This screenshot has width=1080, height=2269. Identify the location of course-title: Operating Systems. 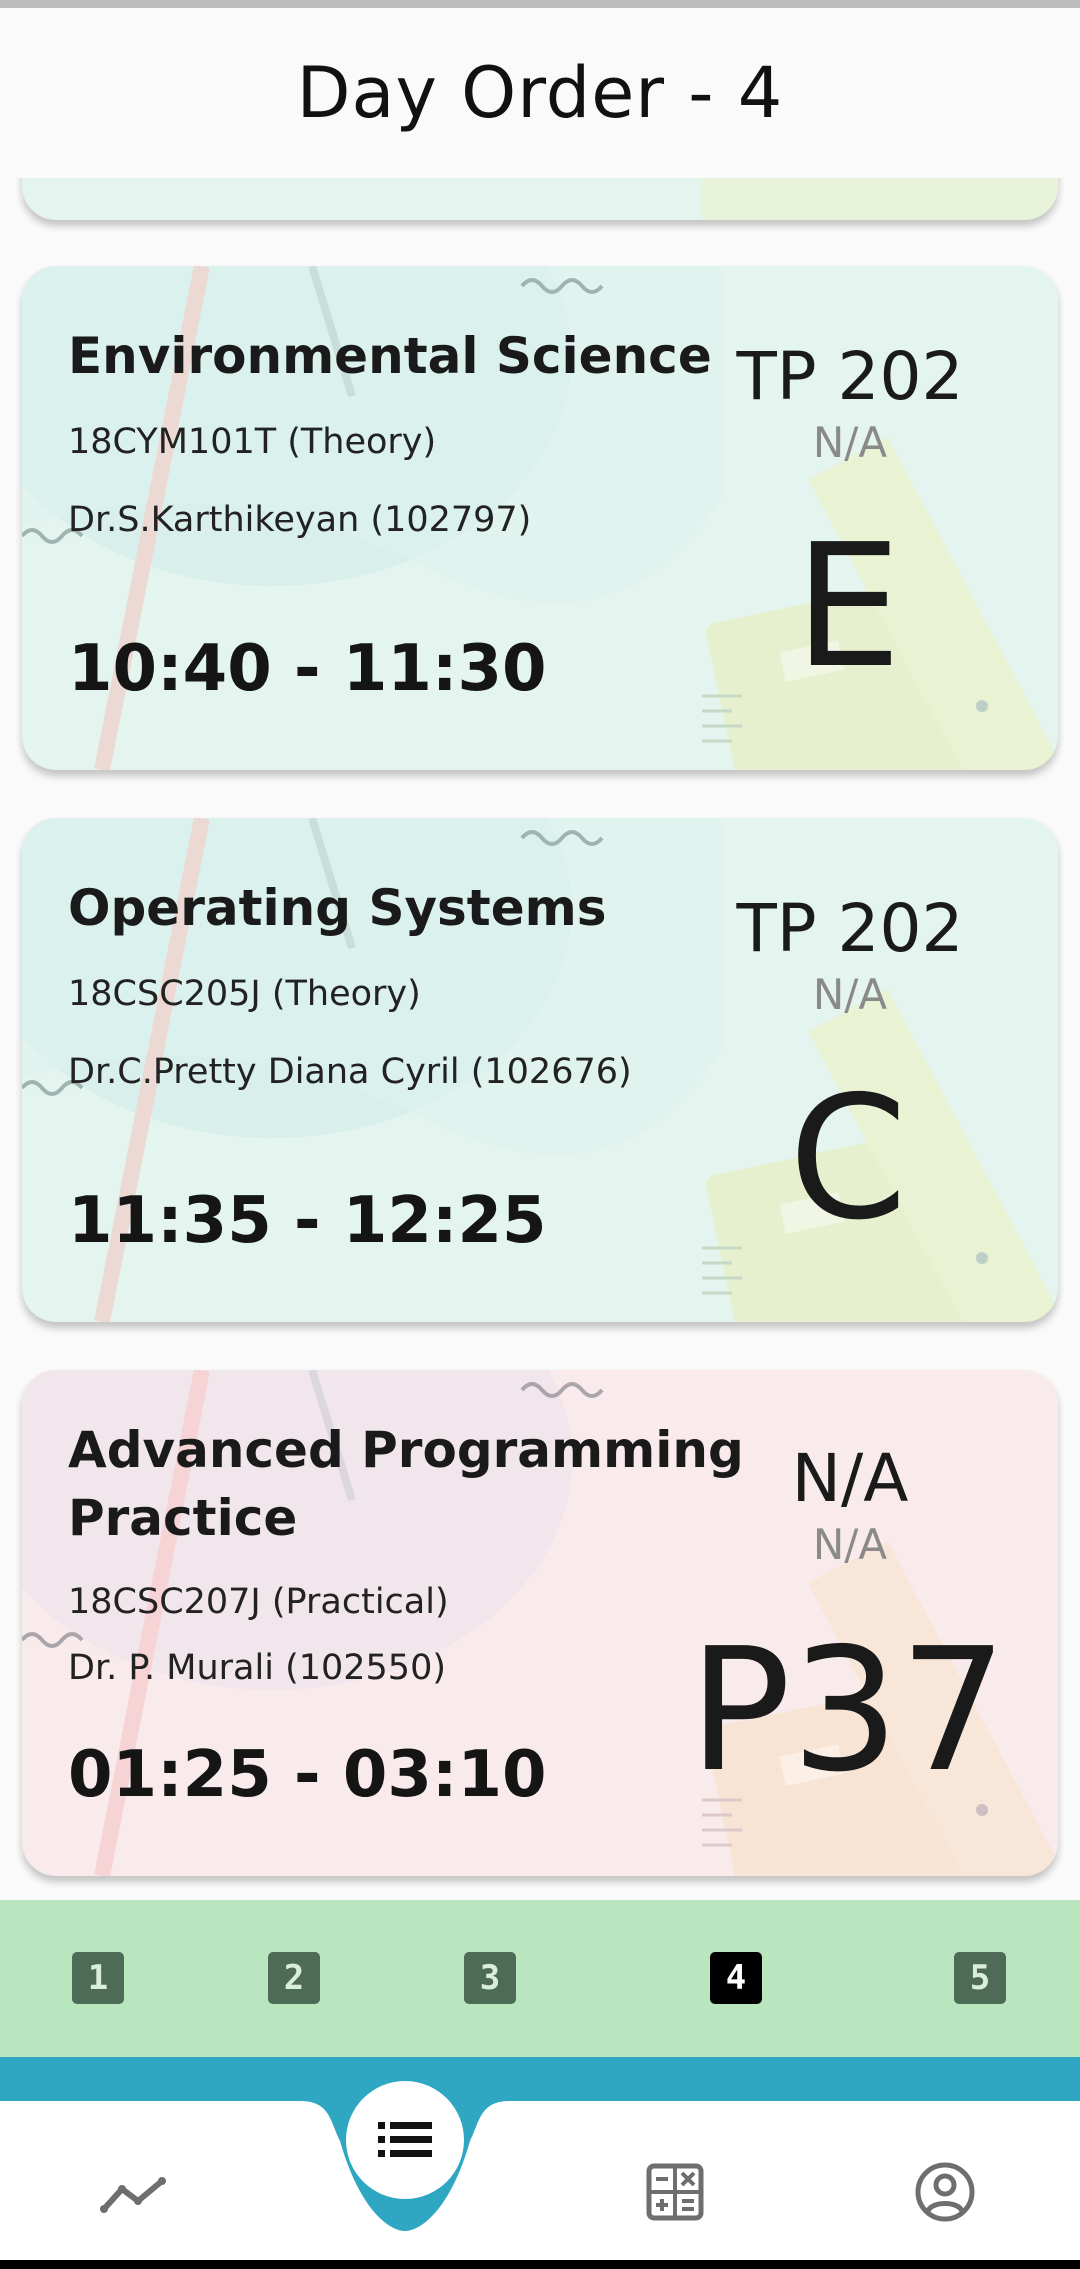
(337, 908).